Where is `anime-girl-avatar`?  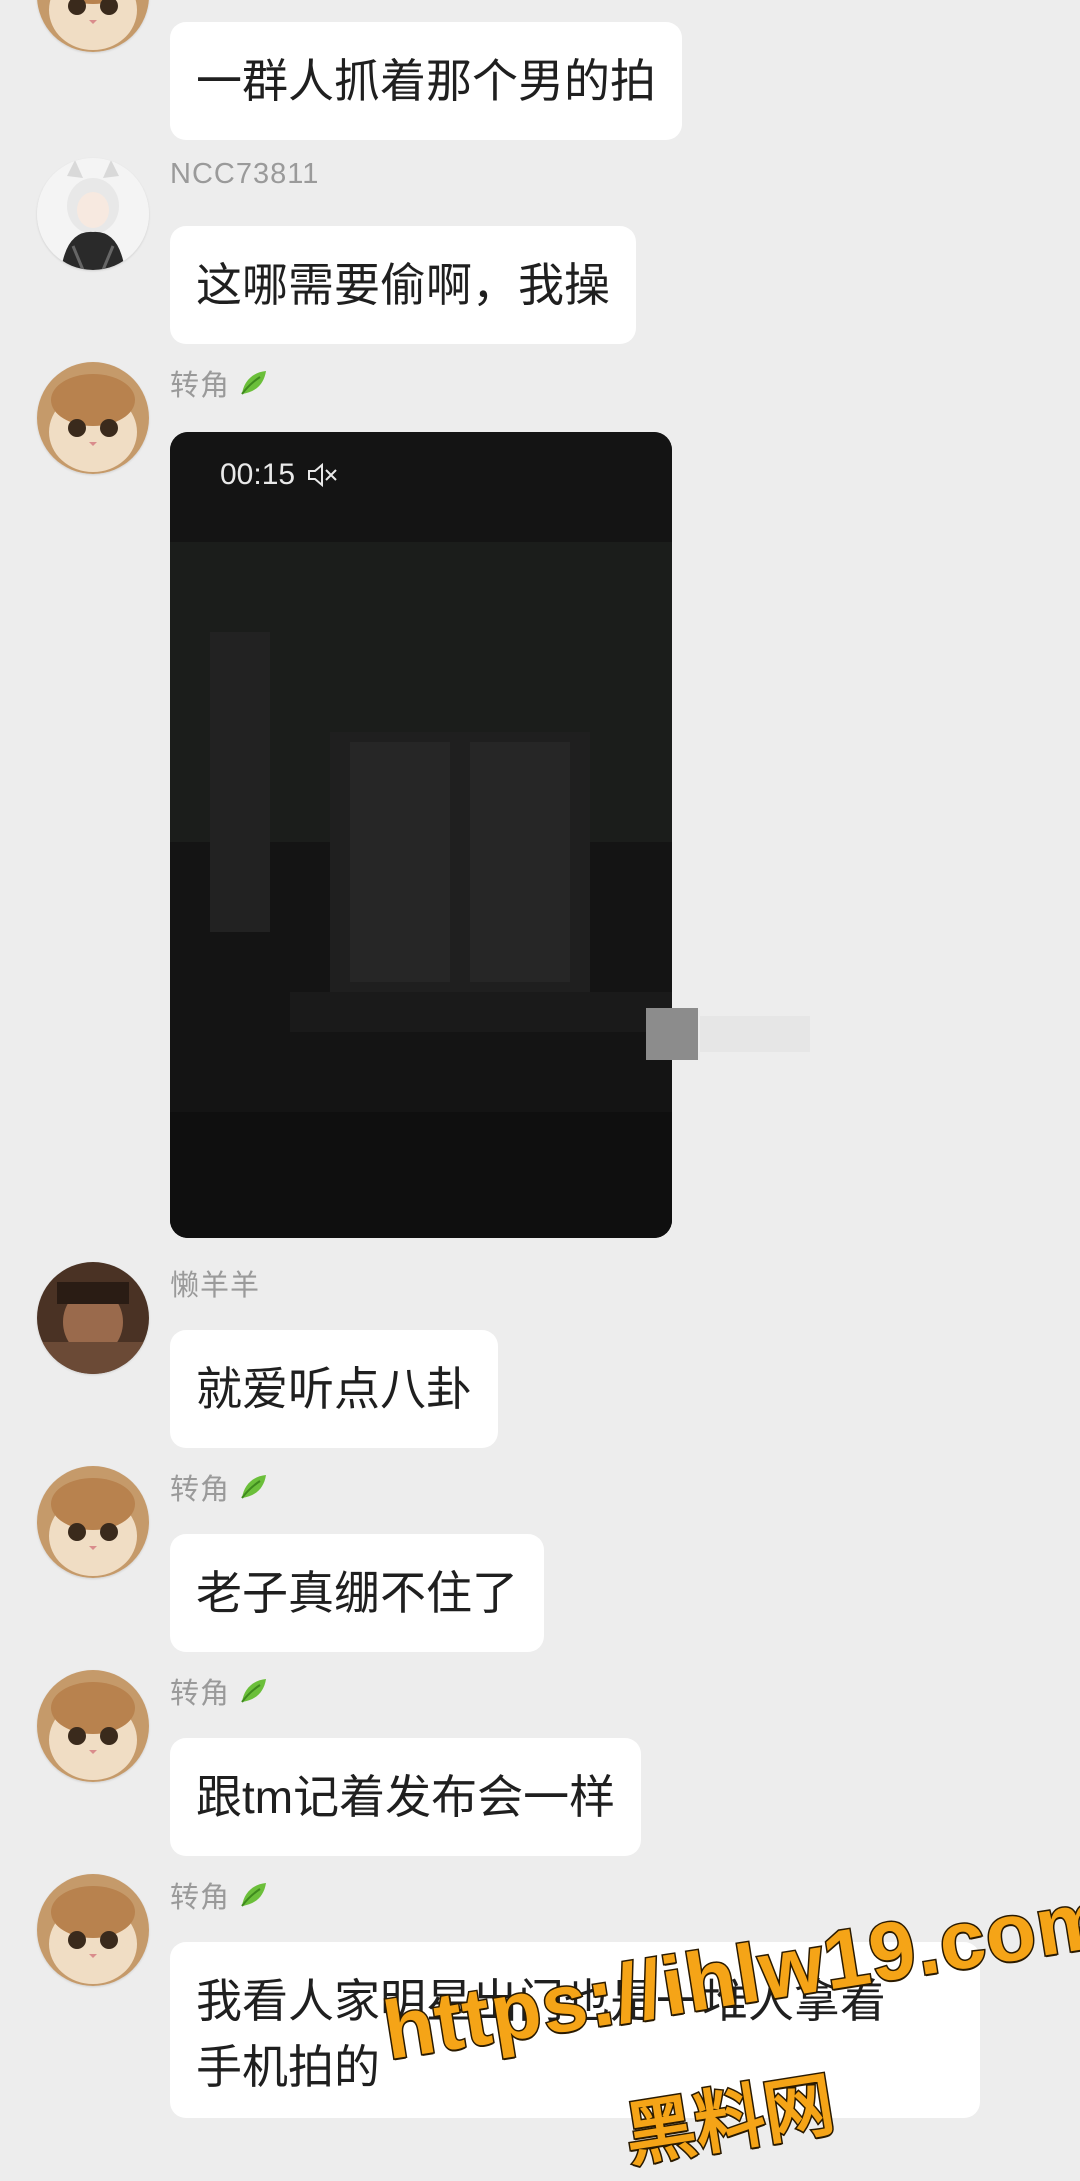 anime-girl-avatar is located at coordinates (93, 214).